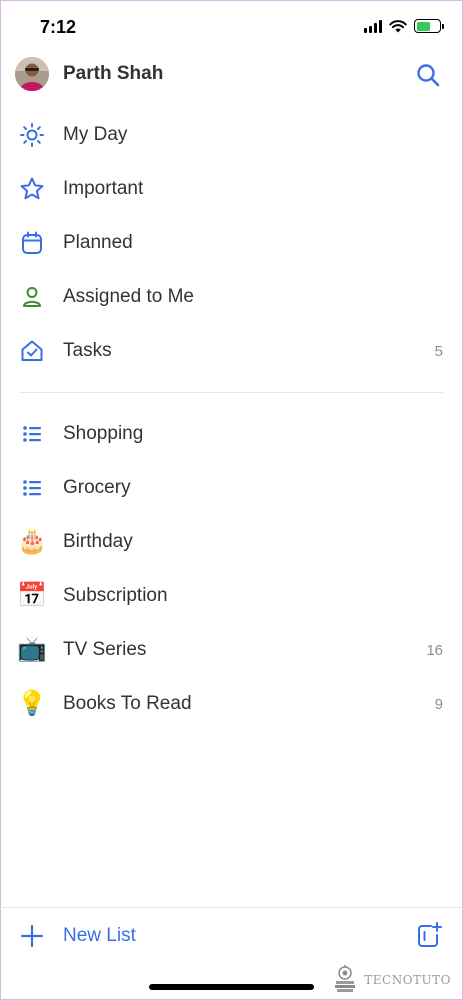  What do you see at coordinates (32, 703) in the screenshot?
I see `light-bulb-icon: 💡` at bounding box center [32, 703].